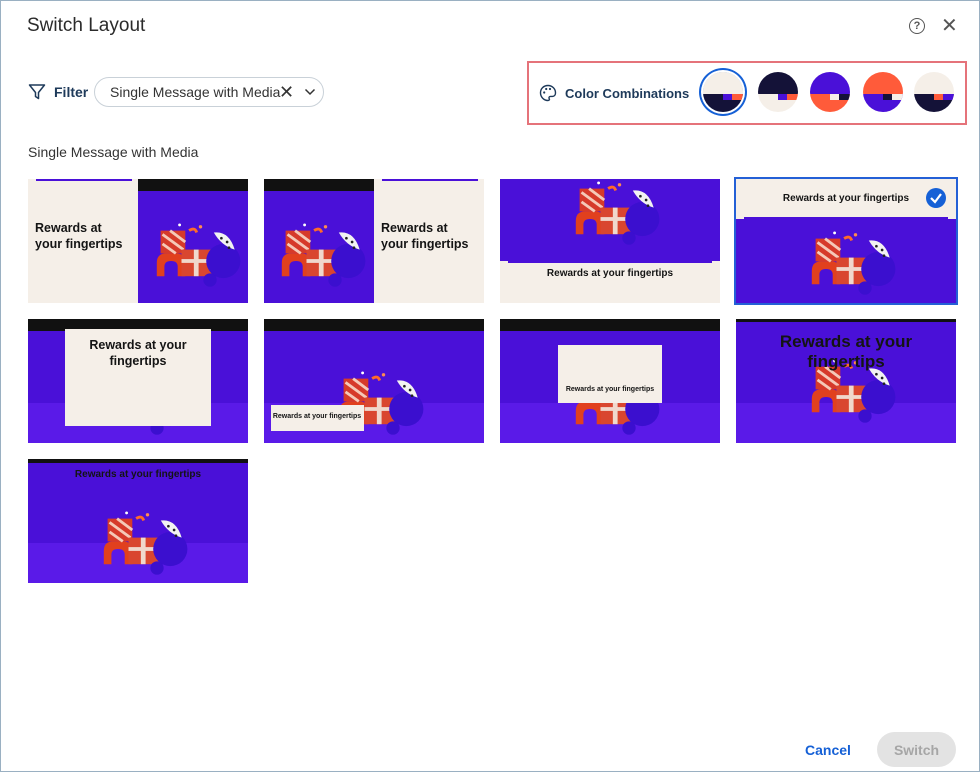 This screenshot has height=772, width=980. Describe the element at coordinates (310, 92) in the screenshot. I see `chevron-down-icon` at that location.